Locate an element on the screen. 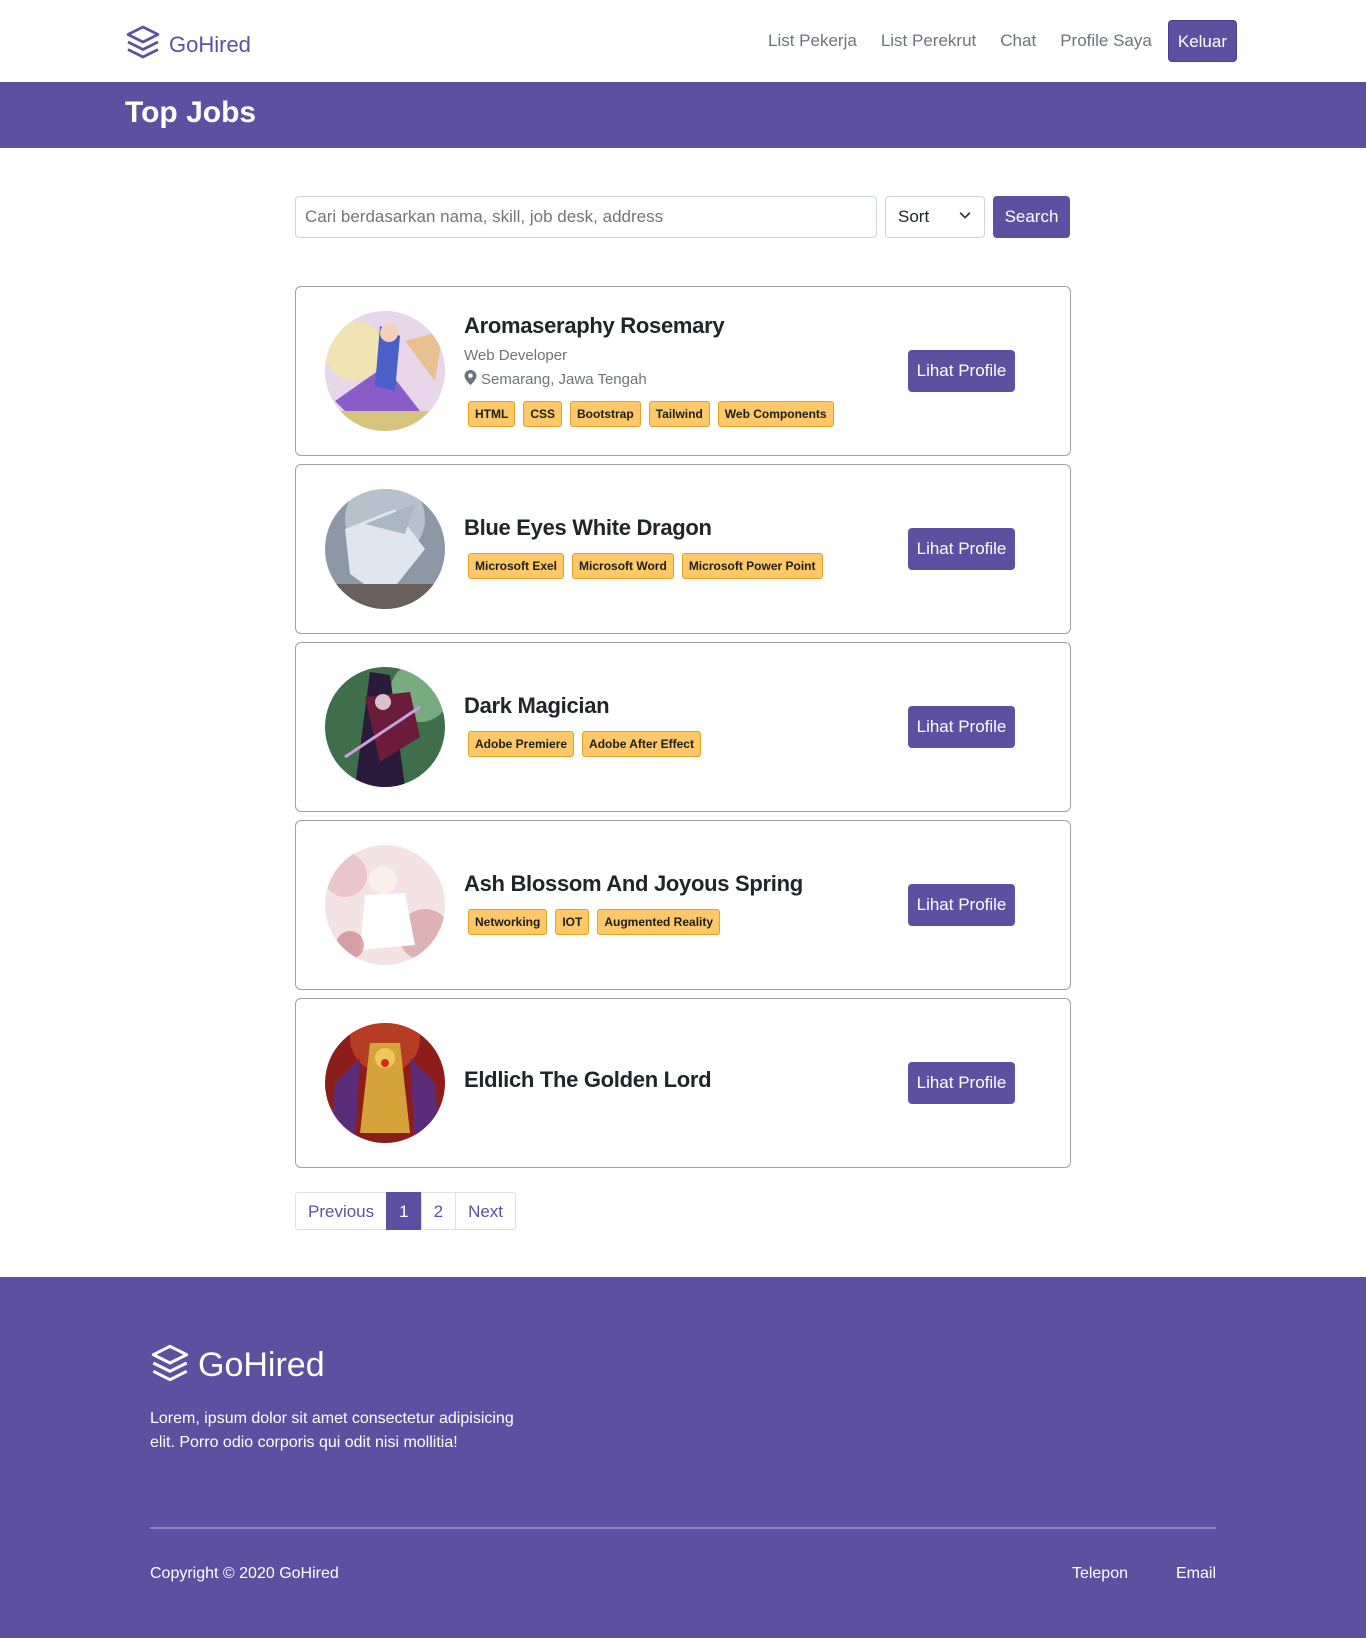 The height and width of the screenshot is (1638, 1366). sort-select: Sort is located at coordinates (935, 217).